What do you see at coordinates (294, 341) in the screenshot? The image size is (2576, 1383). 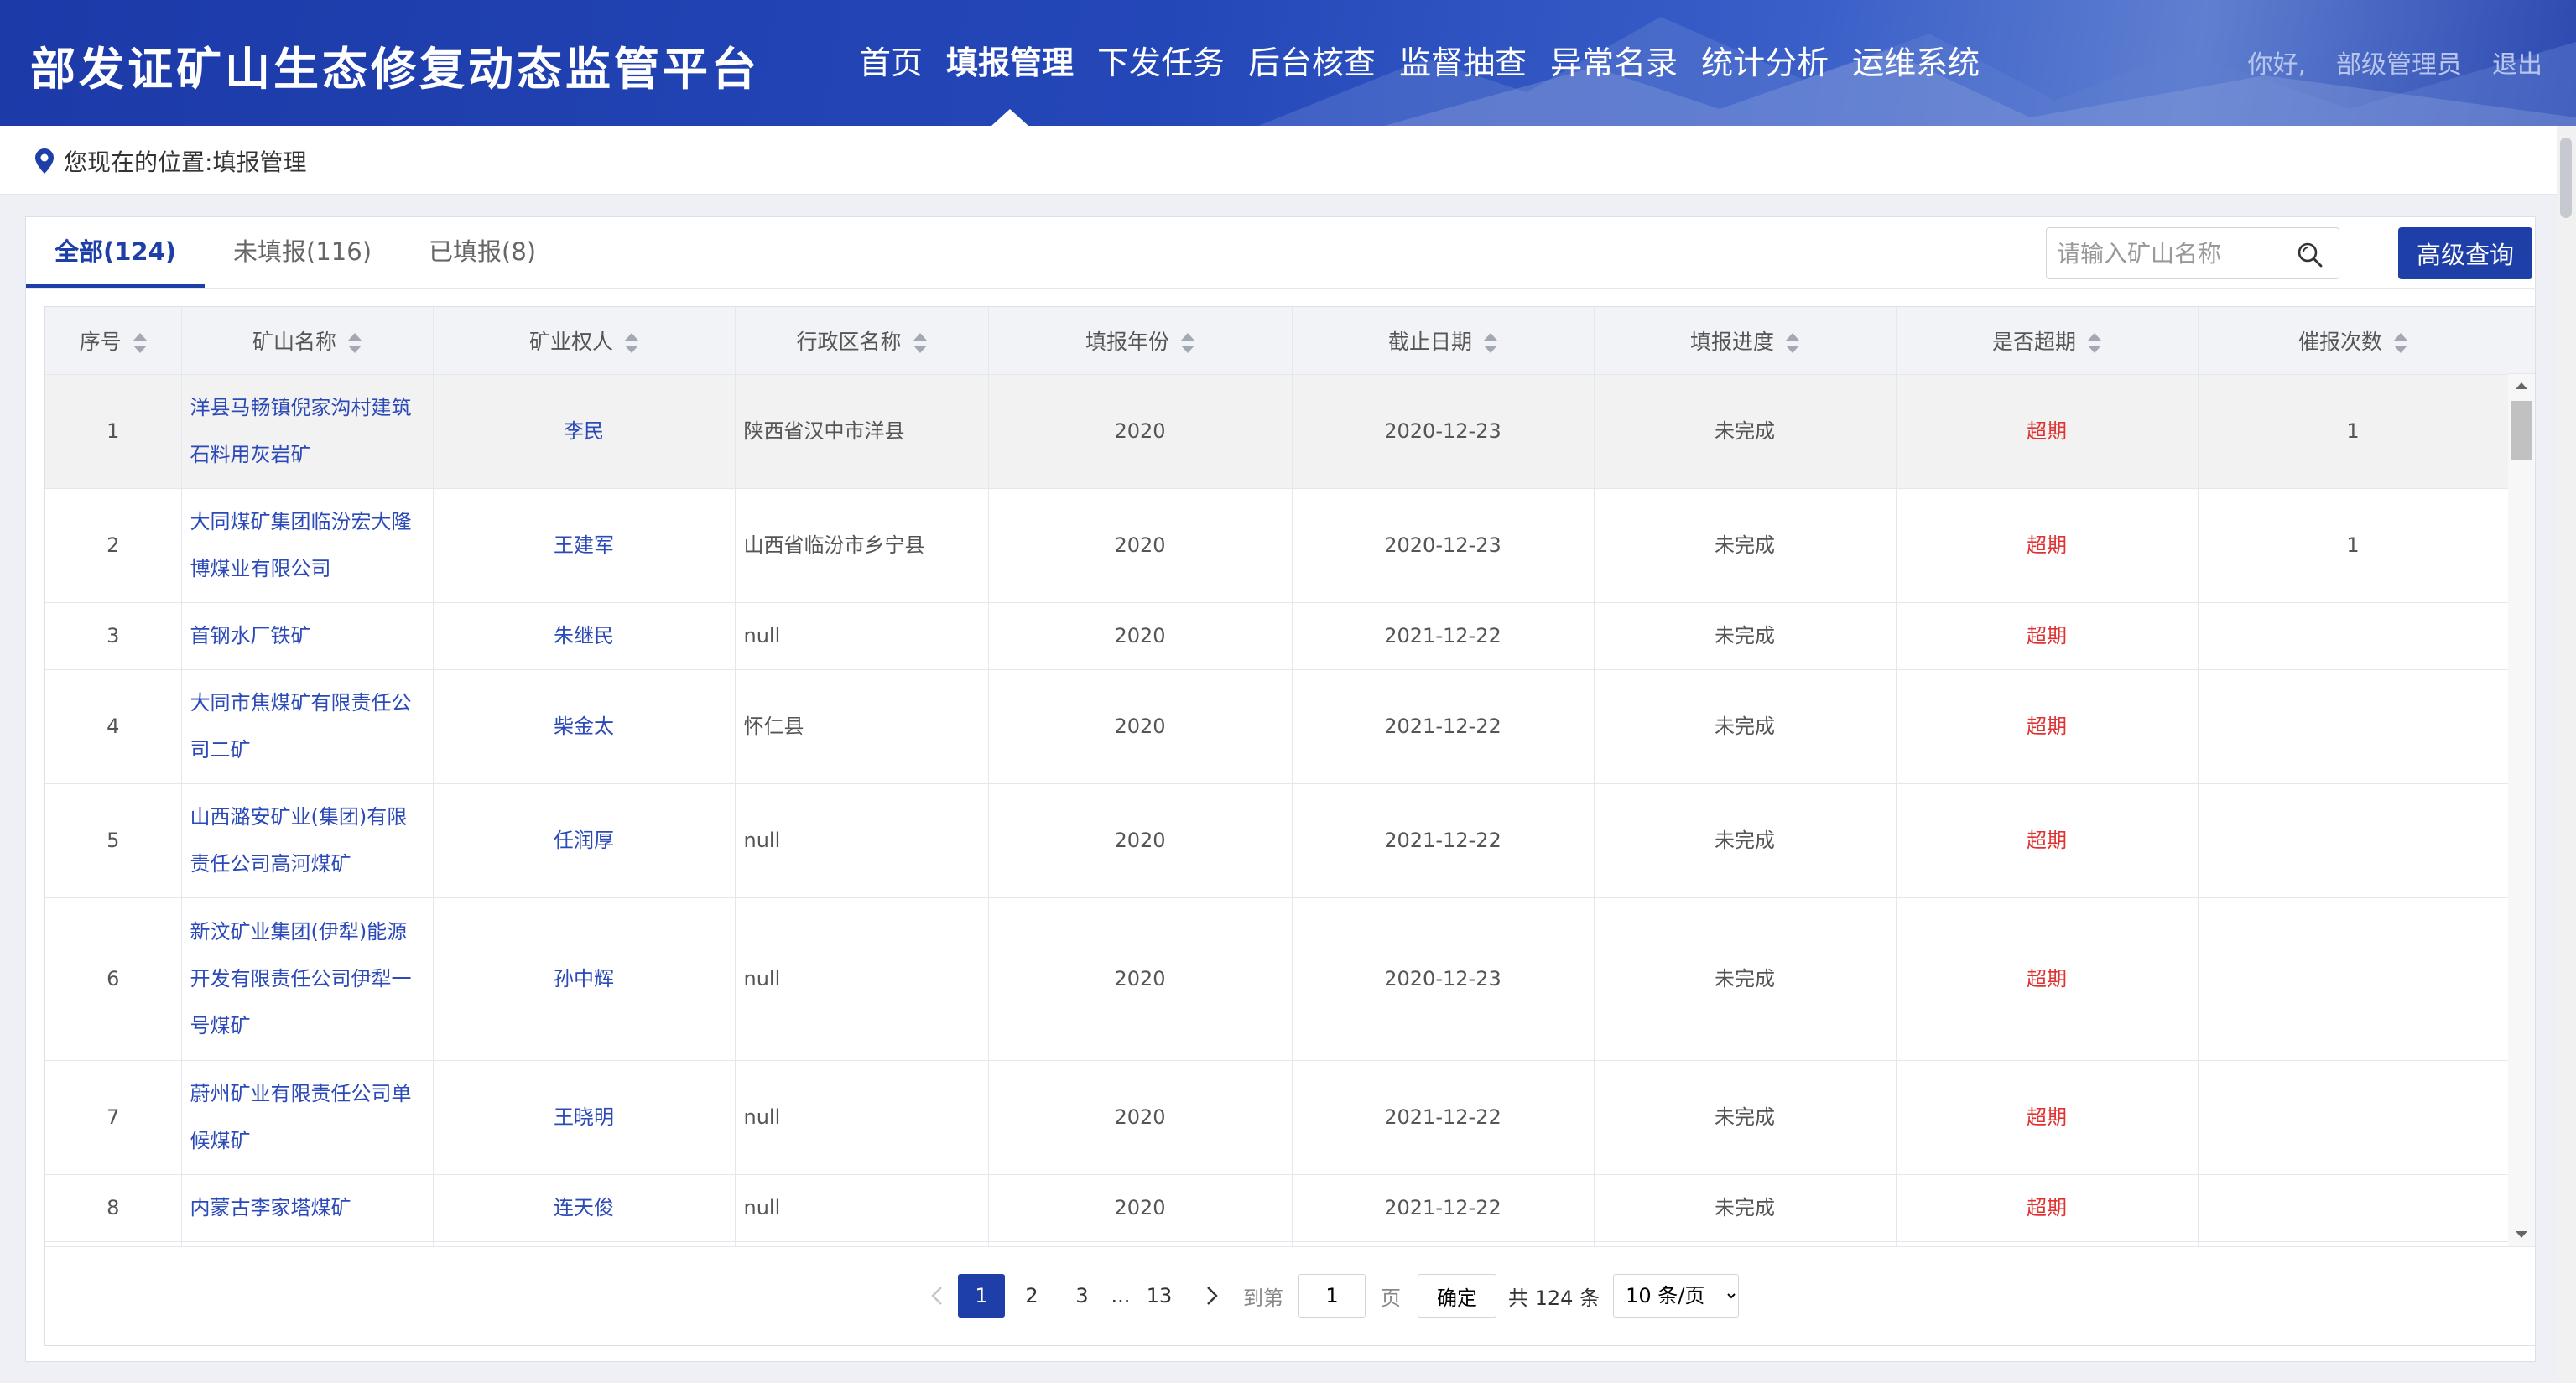 I see `column-header-label: 矿山名称` at bounding box center [294, 341].